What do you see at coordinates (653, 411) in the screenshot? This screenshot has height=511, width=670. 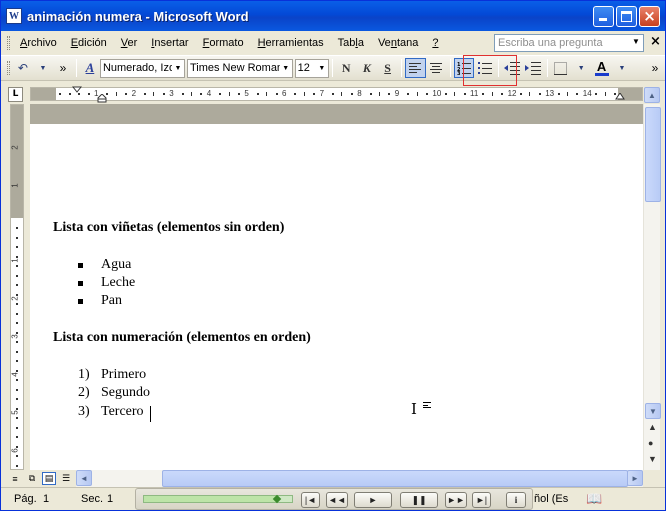 I see `scroll-down-button: ▼` at bounding box center [653, 411].